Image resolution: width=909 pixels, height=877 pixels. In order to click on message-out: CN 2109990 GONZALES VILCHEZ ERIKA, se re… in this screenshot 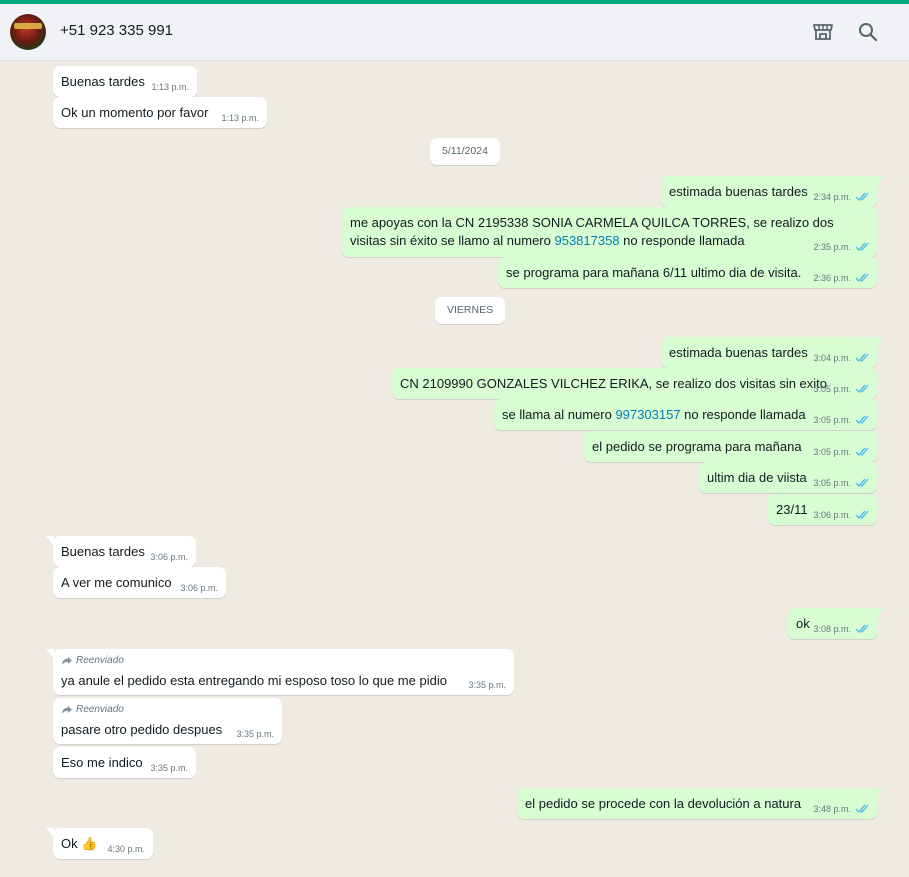, I will do `click(634, 383)`.